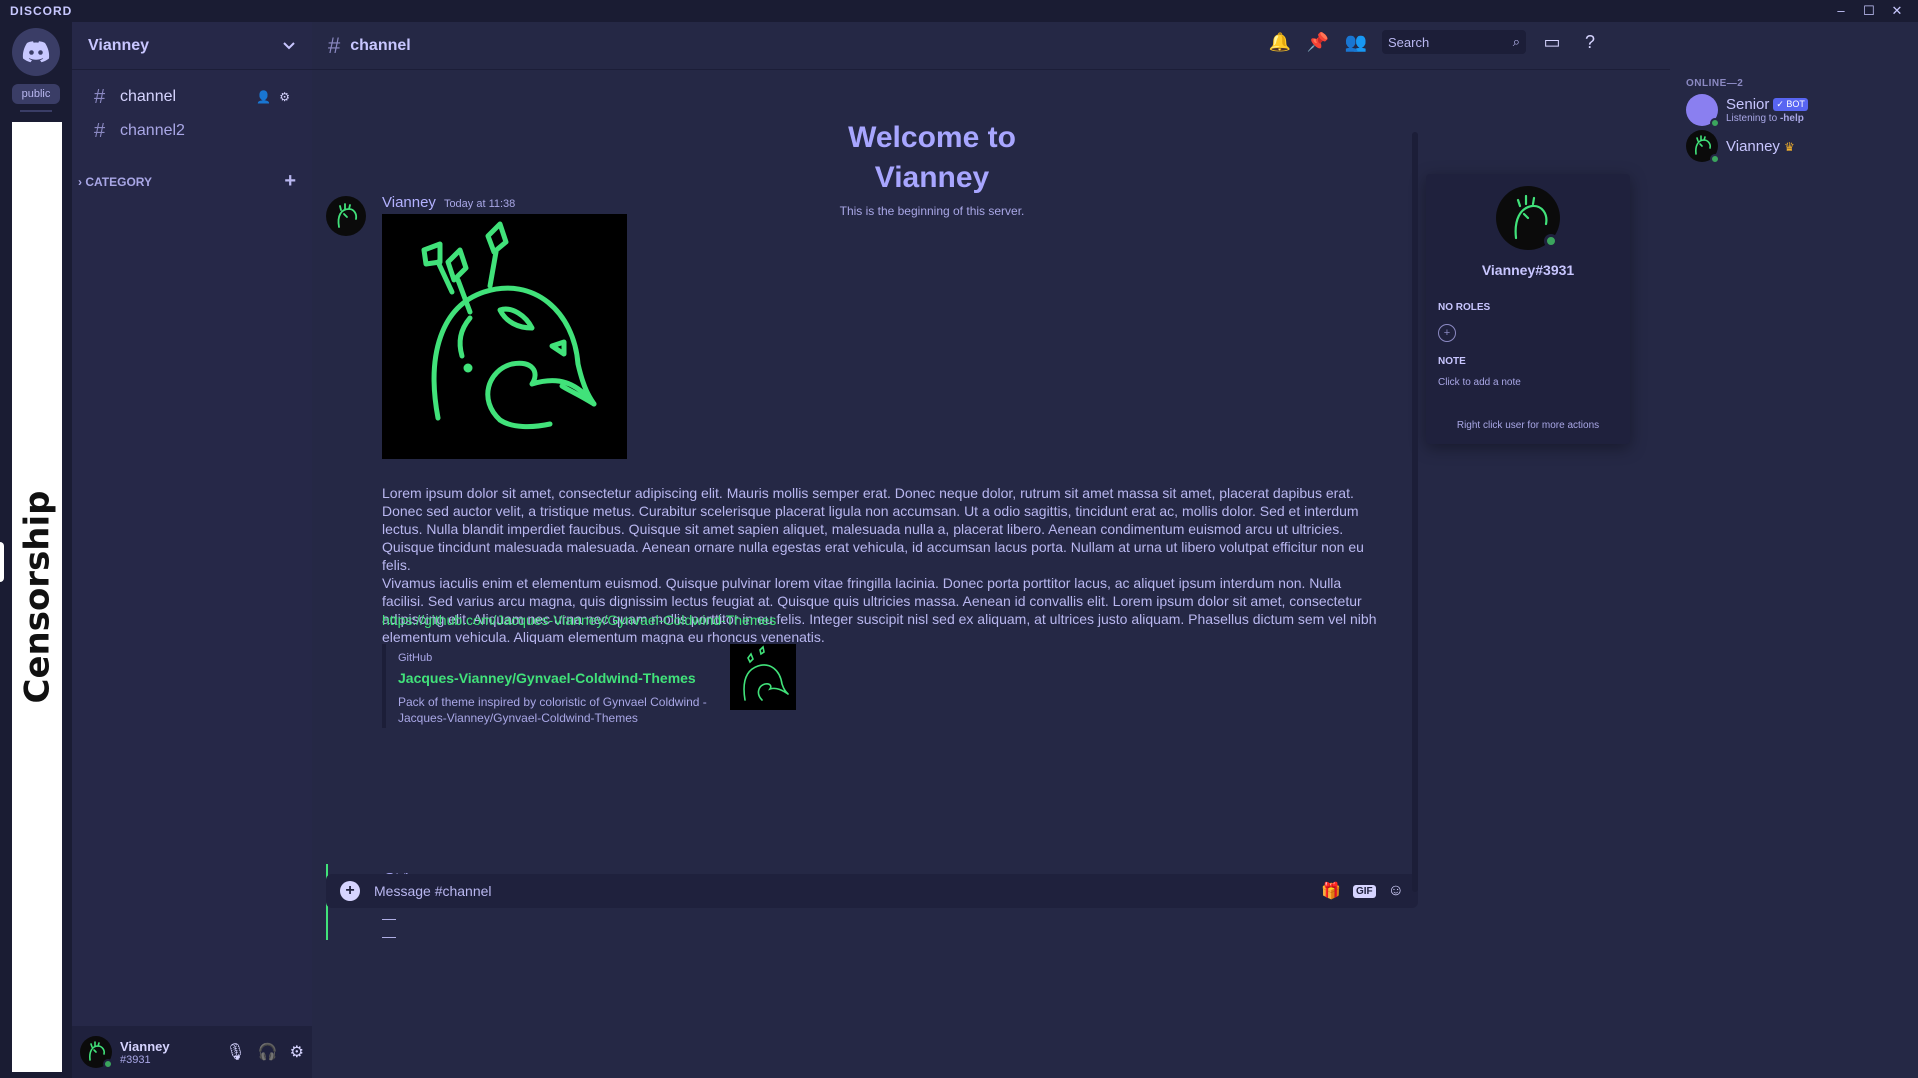 The width and height of the screenshot is (1918, 1078). I want to click on public-badge: public, so click(36, 94).